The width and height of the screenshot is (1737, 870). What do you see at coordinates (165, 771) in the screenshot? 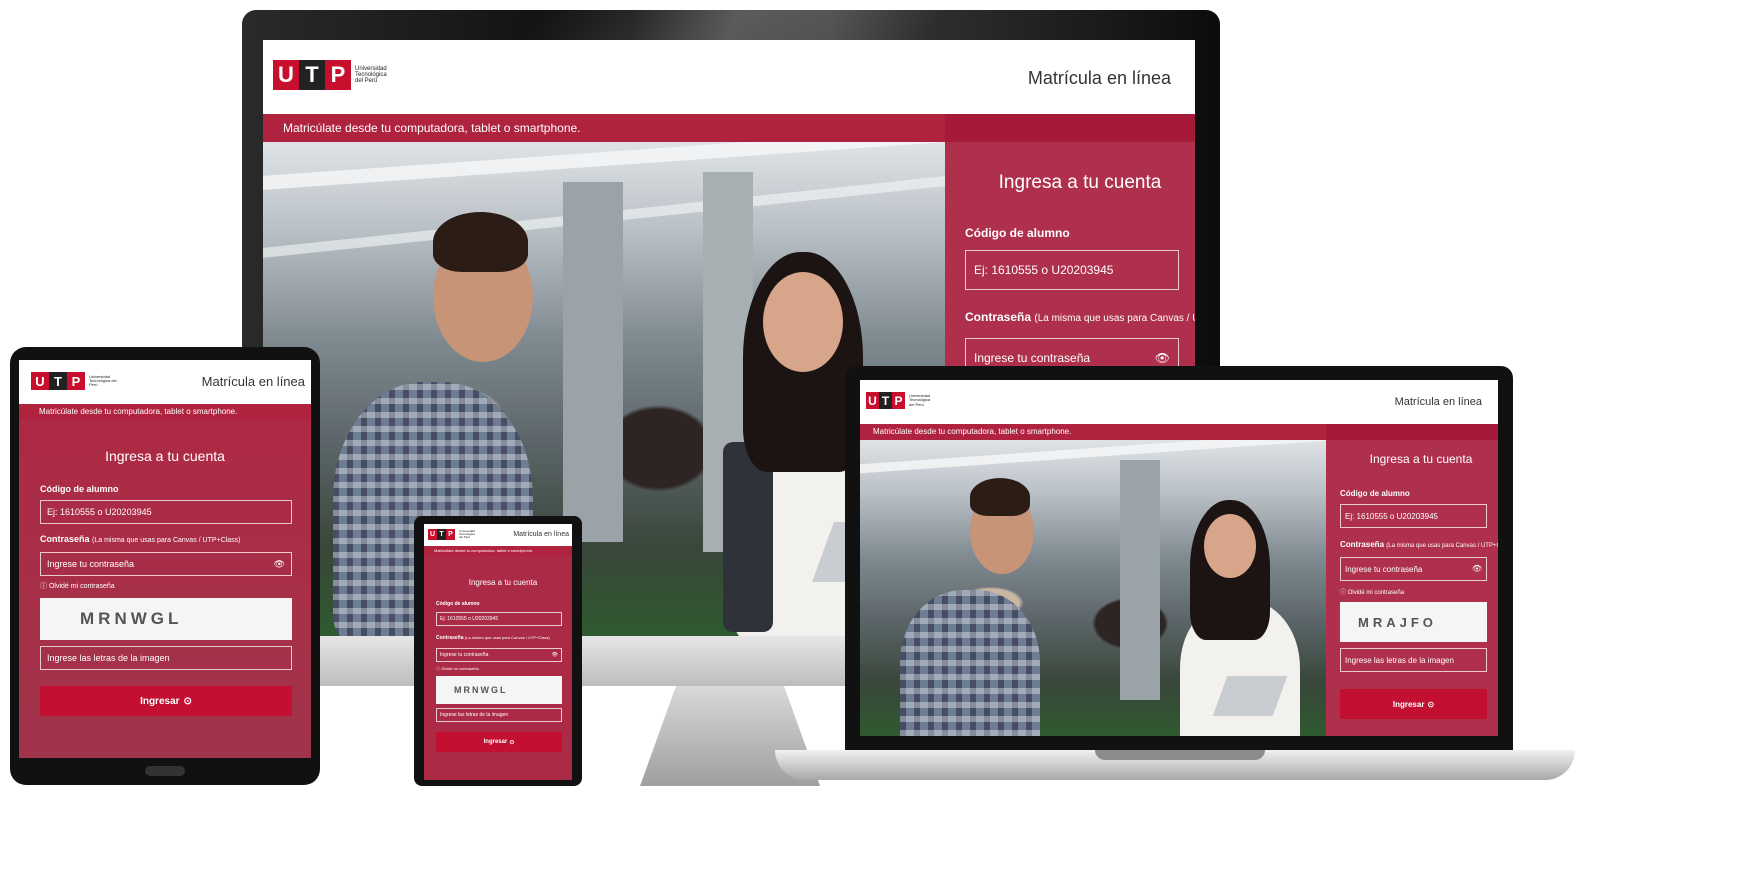
I see `tablet-home-button` at bounding box center [165, 771].